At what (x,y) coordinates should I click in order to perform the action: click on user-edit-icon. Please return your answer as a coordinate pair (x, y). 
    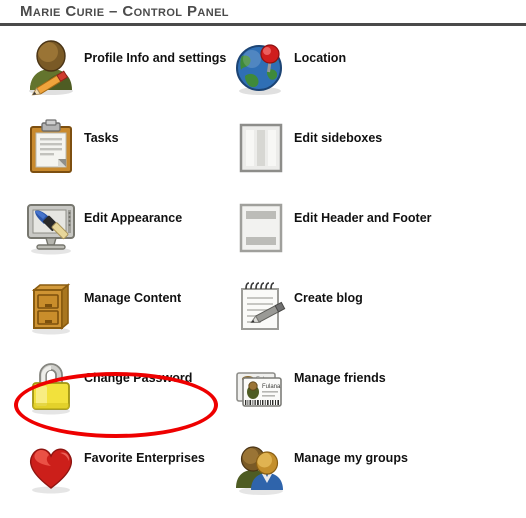
    Looking at the image, I should click on (51, 67).